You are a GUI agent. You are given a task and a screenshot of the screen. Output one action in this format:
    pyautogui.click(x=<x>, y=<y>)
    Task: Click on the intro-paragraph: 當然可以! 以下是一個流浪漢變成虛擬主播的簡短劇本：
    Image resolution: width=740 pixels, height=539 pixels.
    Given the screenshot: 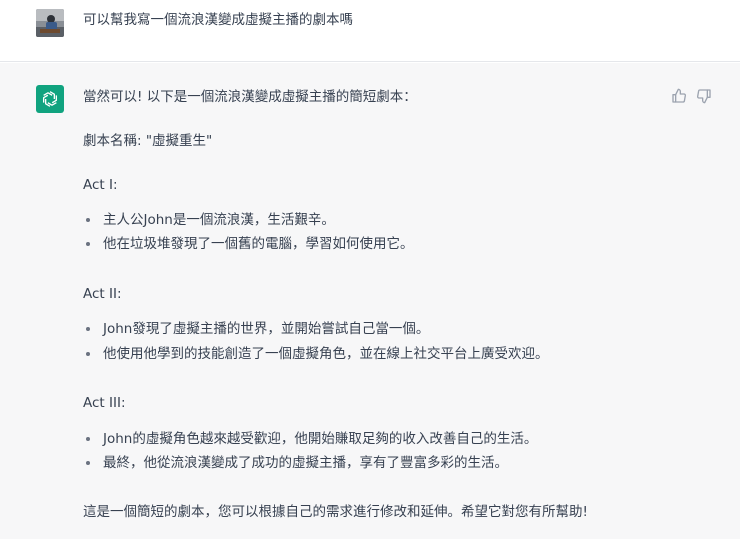 What is the action you would take?
    pyautogui.click(x=250, y=97)
    